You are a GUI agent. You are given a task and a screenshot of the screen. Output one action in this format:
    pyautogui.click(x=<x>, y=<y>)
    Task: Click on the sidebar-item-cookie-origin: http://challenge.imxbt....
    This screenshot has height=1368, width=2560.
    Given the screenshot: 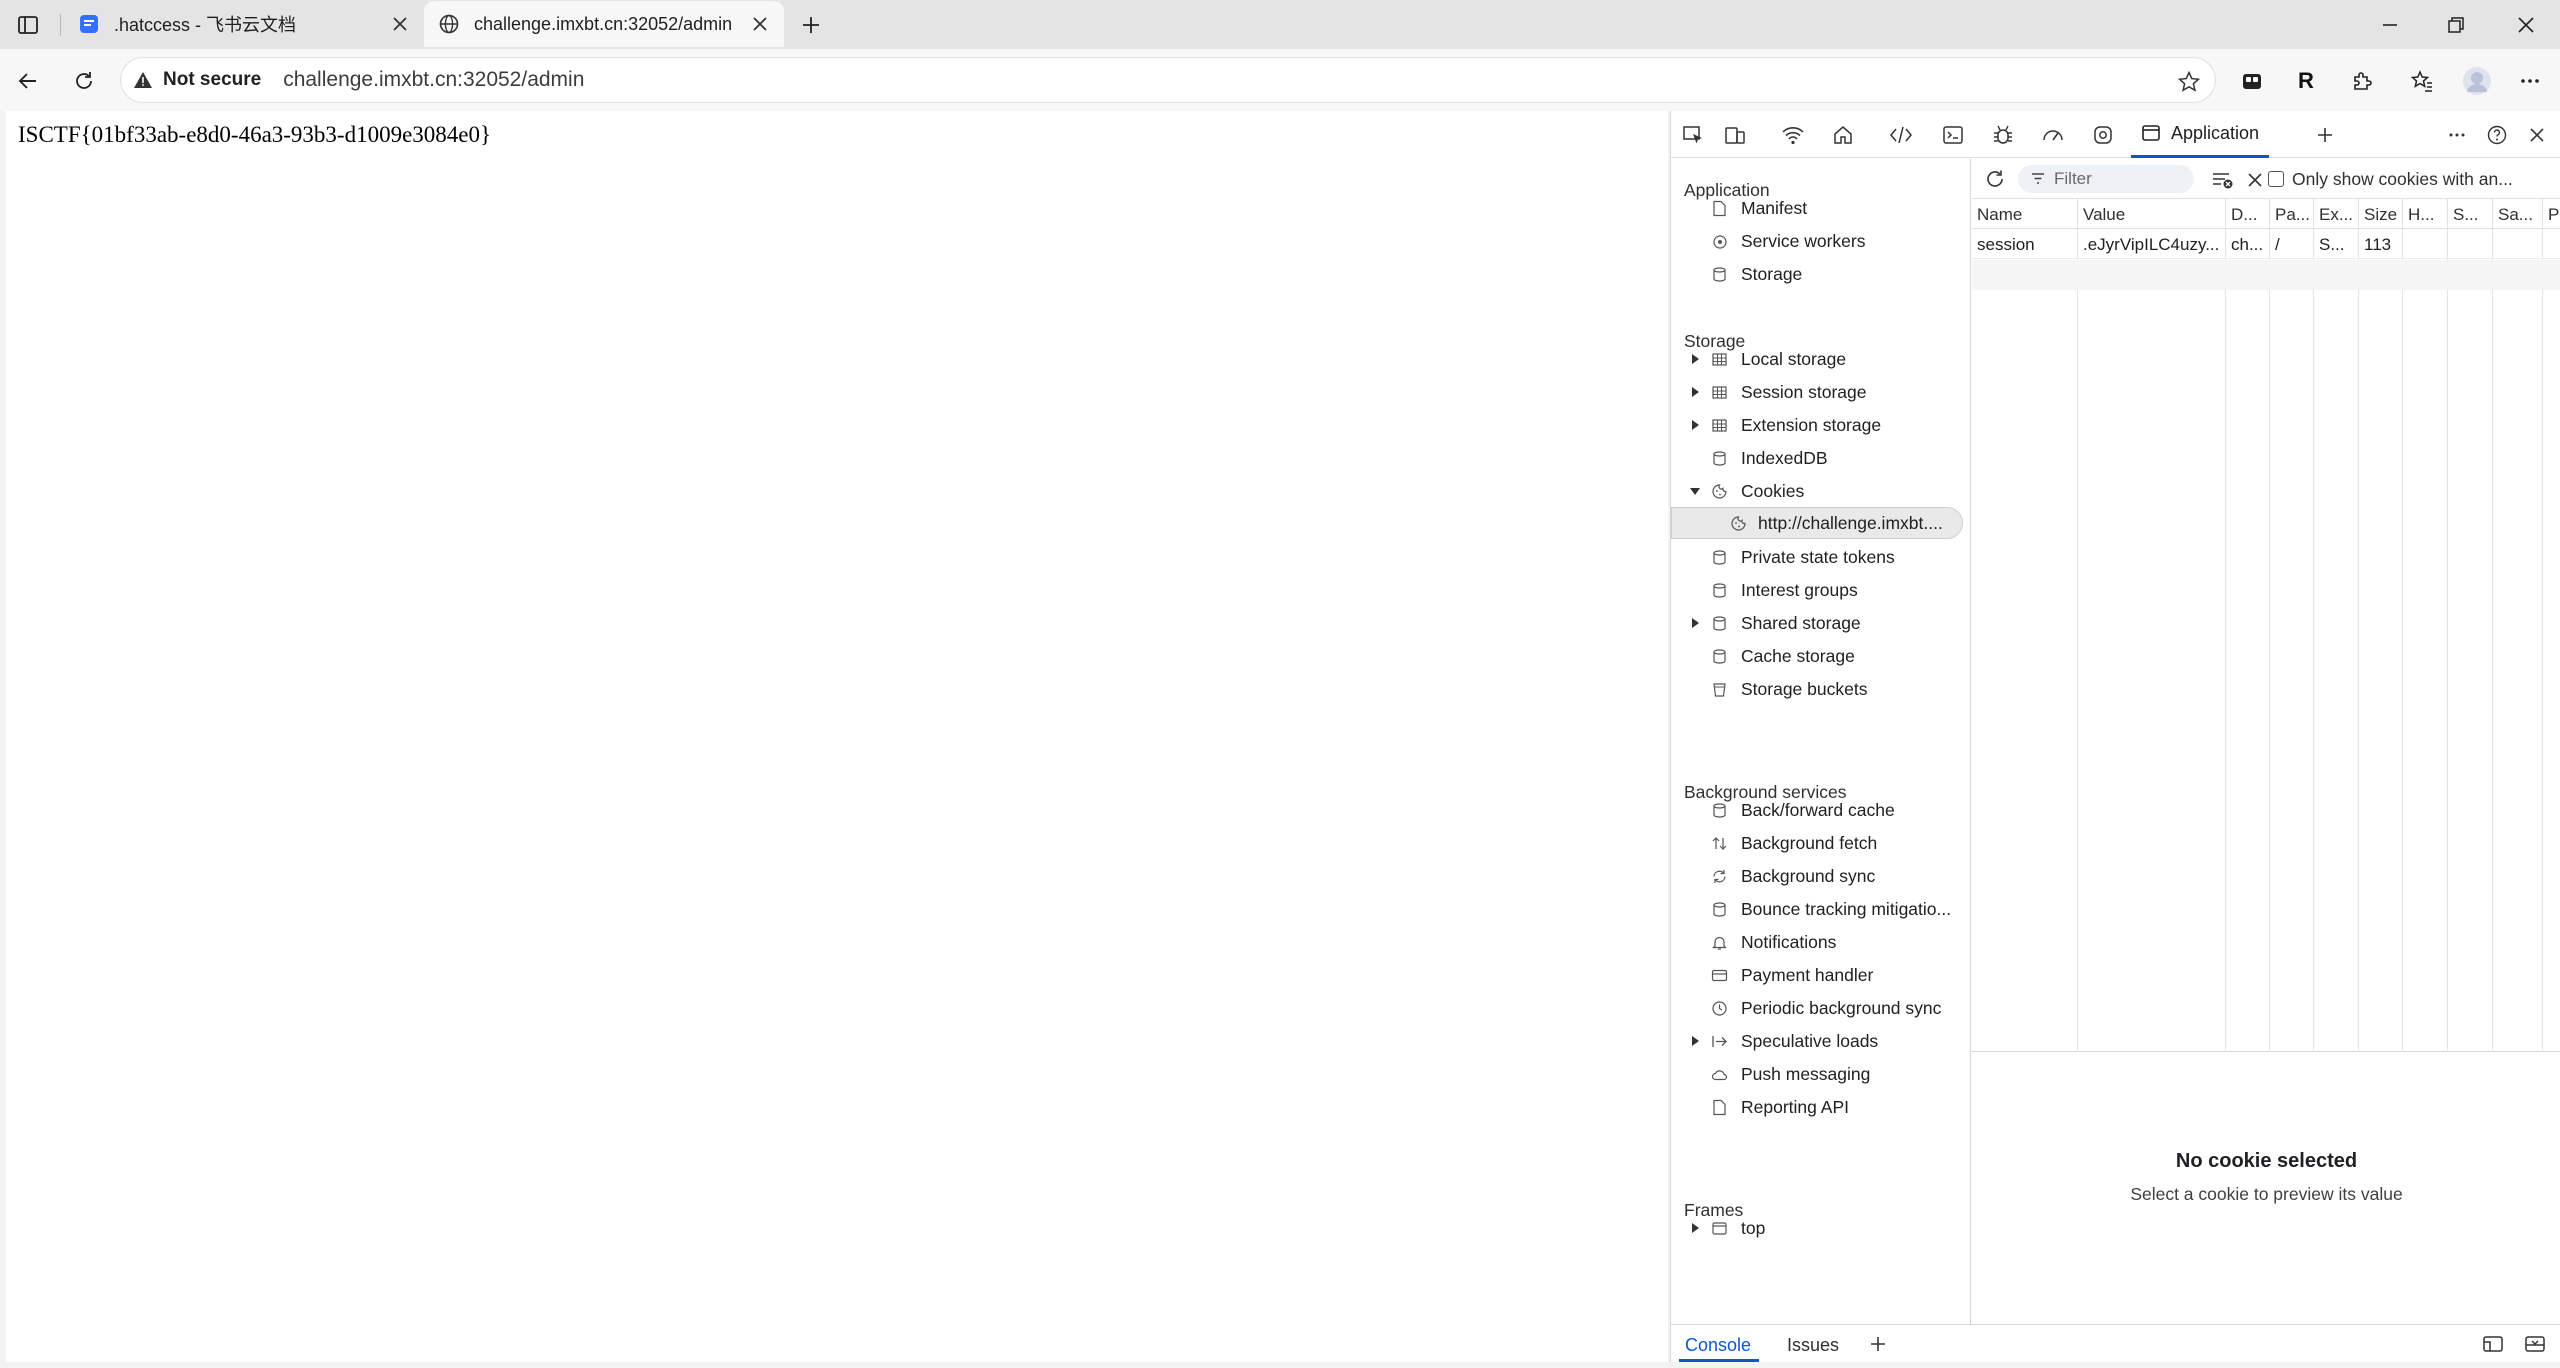 What is the action you would take?
    pyautogui.click(x=1817, y=523)
    